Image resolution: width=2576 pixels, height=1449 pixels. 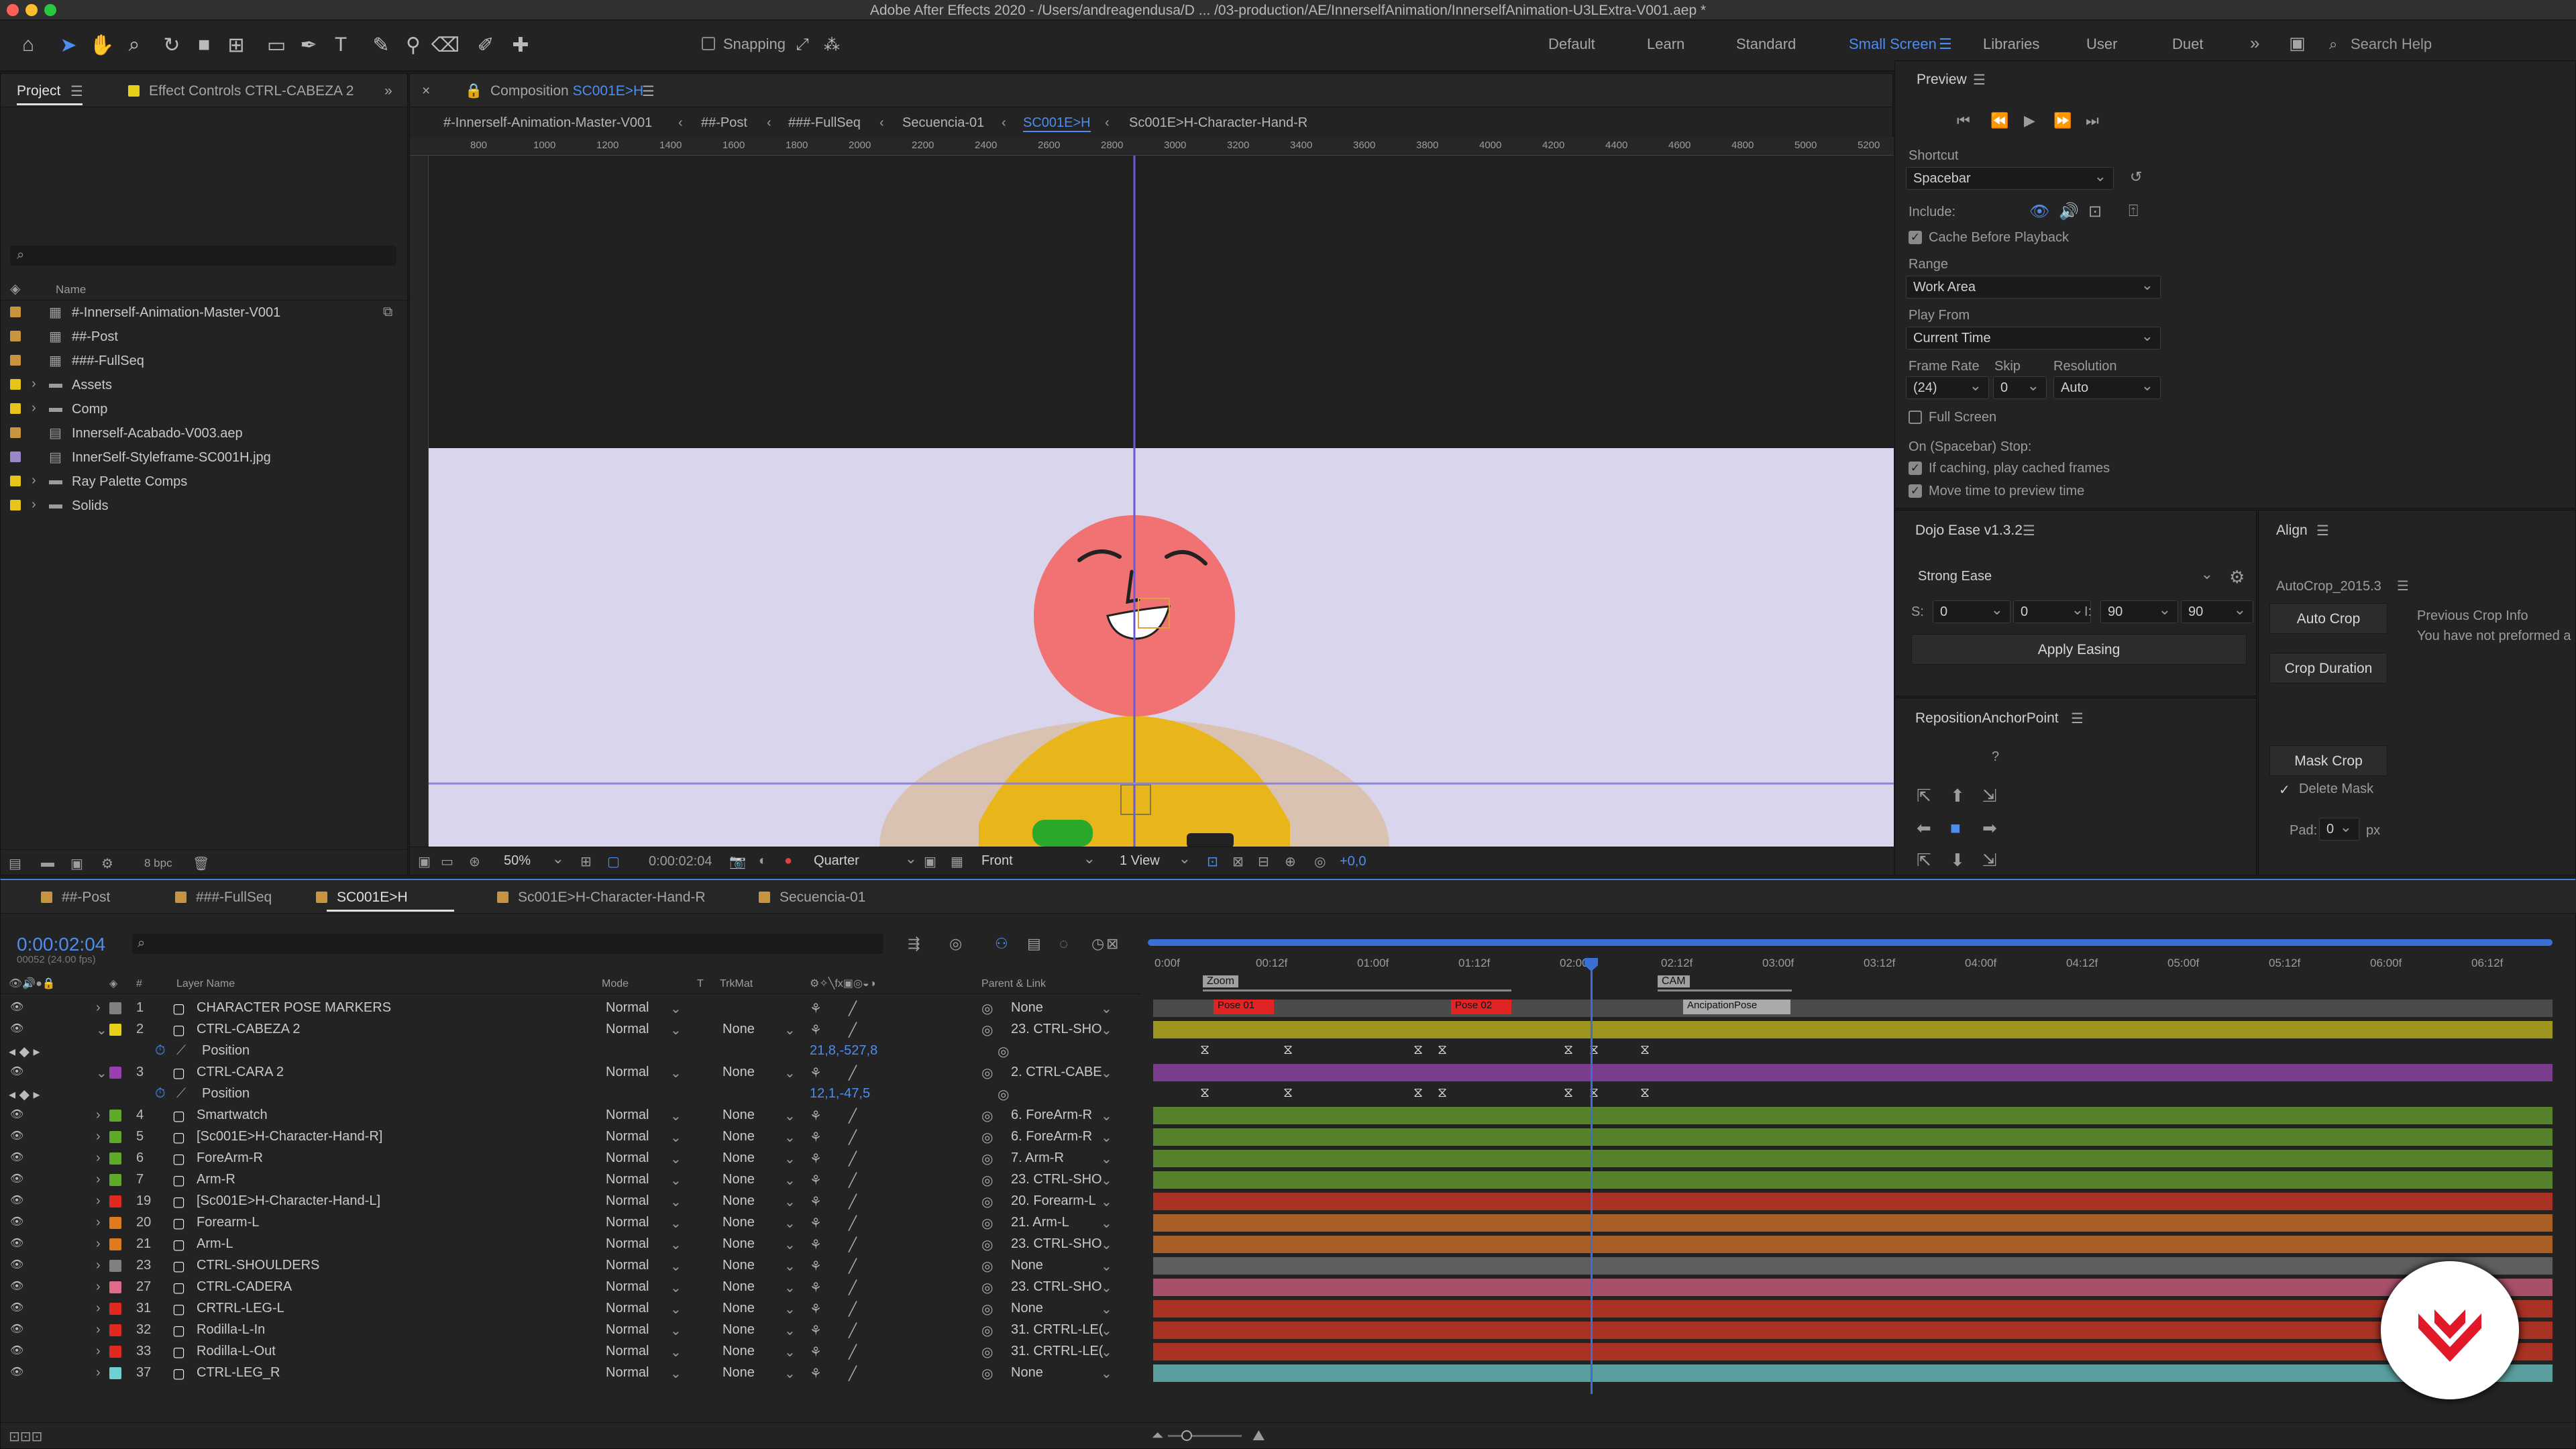 I want to click on type-tool-icon: T, so click(x=340, y=45).